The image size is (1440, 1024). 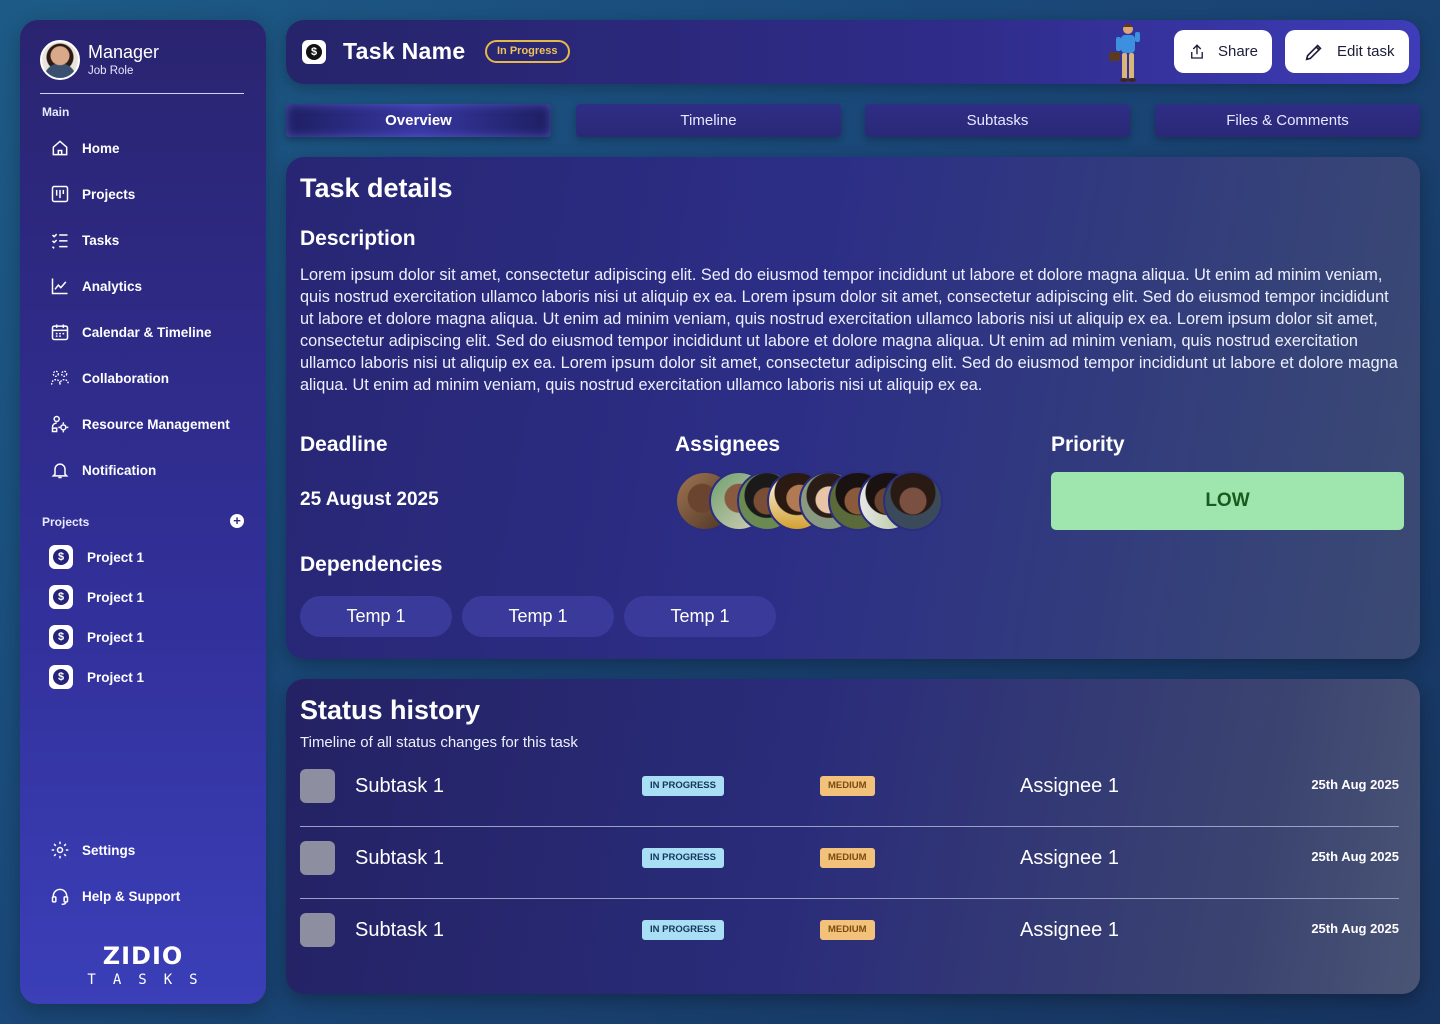 I want to click on sidebar-item-label: Notification, so click(x=119, y=470).